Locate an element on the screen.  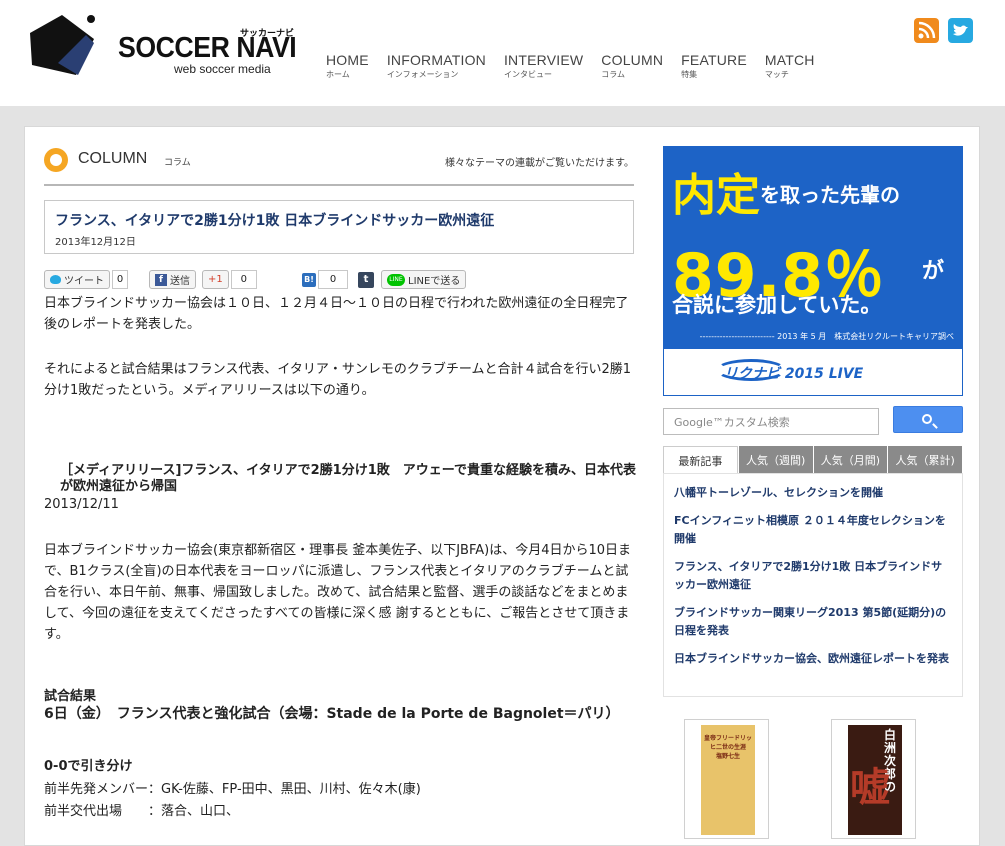
tab-popular-monthly: 人気（月間) is located at coordinates (850, 460).